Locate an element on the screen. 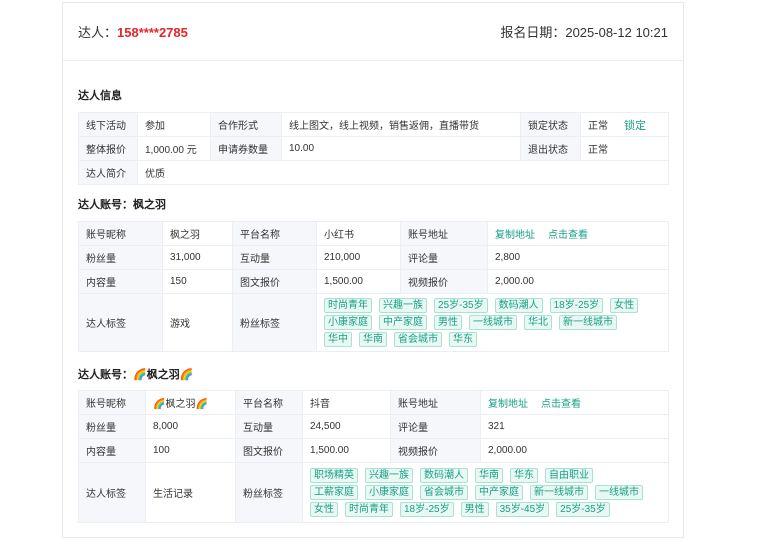 Image resolution: width=764 pixels, height=540 pixels. fan-tag-row: 职场精英 兴趣一族 数码潮人 华南 华东 自由职业 is located at coordinates (485, 475).